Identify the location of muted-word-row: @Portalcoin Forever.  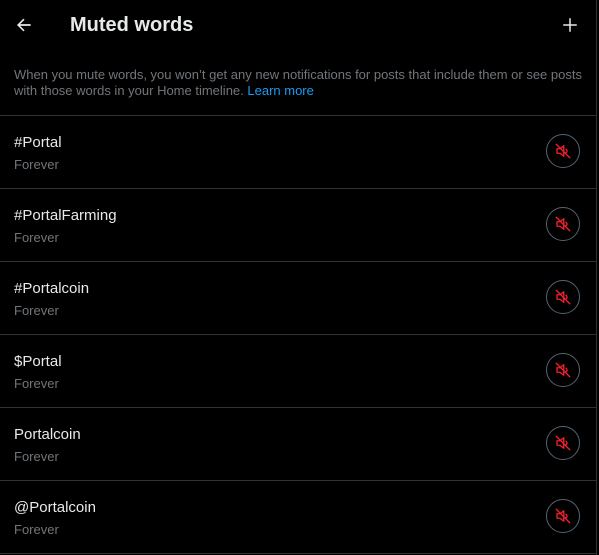
(298, 517).